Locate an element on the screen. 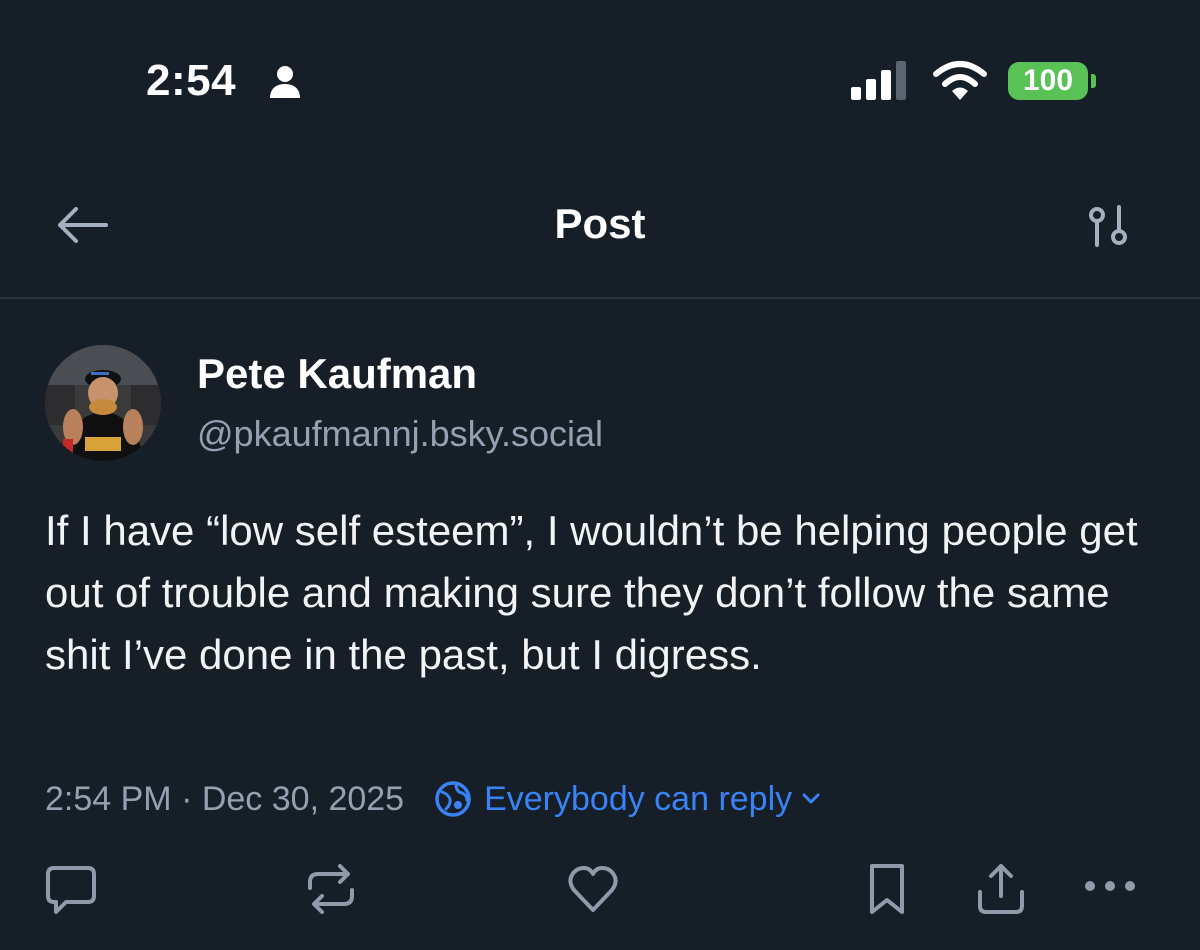 The image size is (1200, 950). post-header: Post is located at coordinates (600, 225).